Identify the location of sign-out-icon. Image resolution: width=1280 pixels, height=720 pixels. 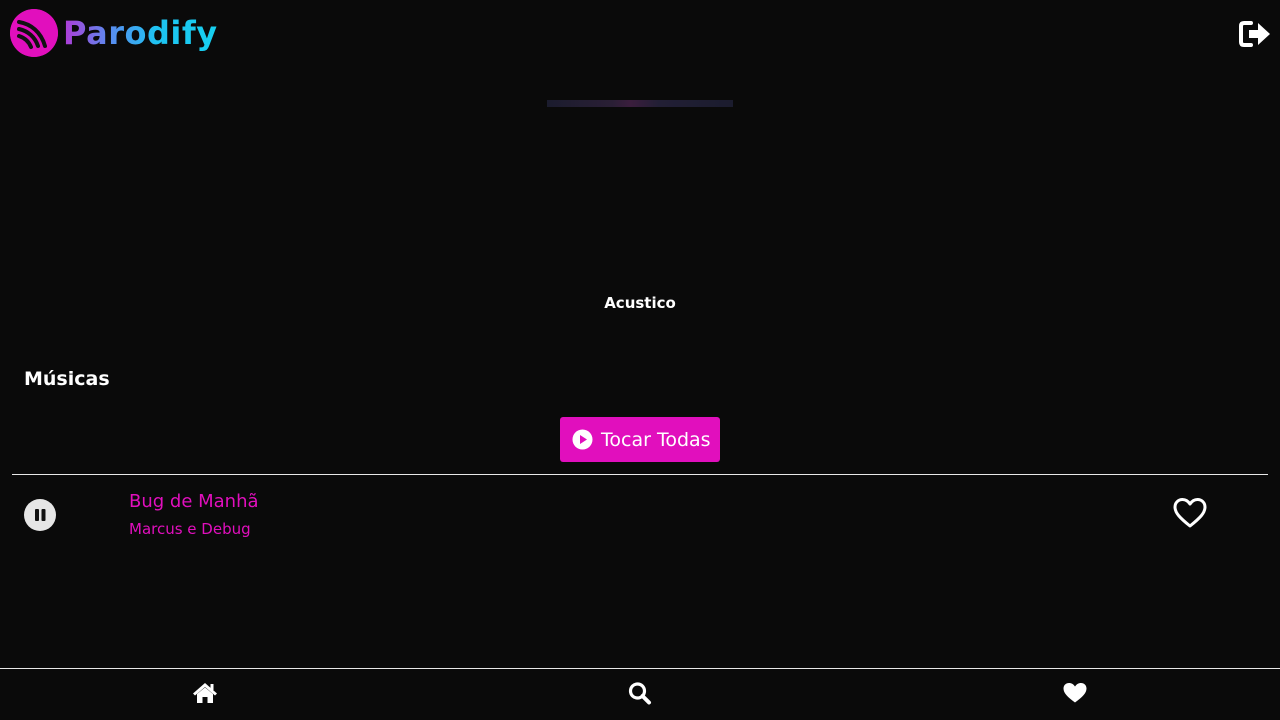
(1255, 34).